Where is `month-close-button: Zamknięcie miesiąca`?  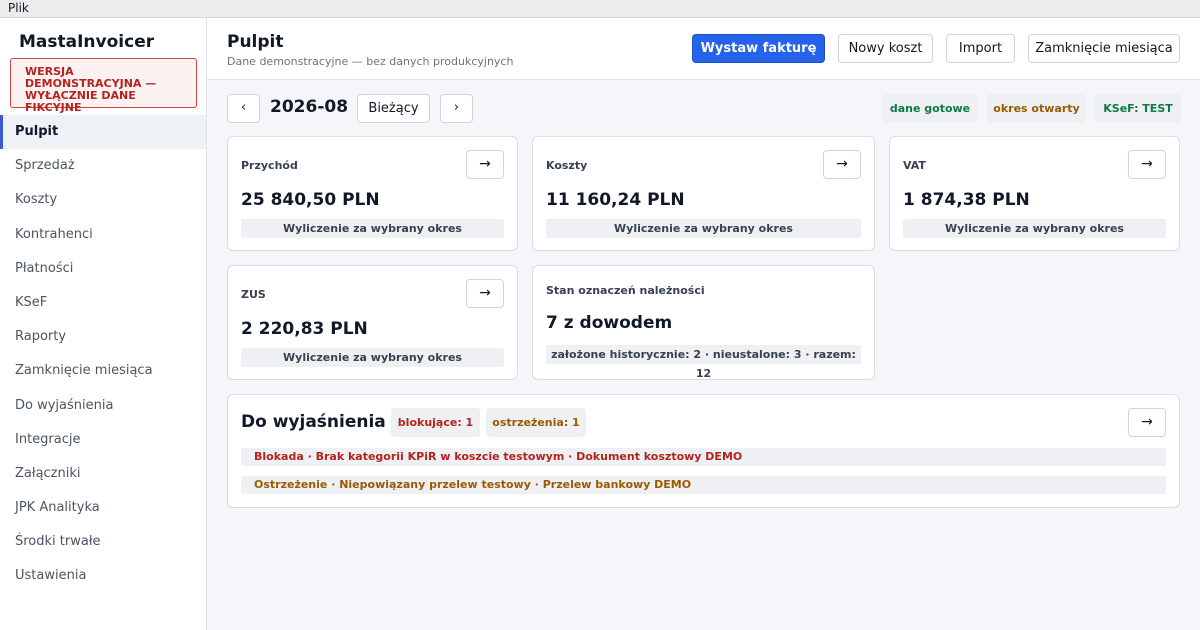
month-close-button: Zamknięcie miesiąca is located at coordinates (1104, 48).